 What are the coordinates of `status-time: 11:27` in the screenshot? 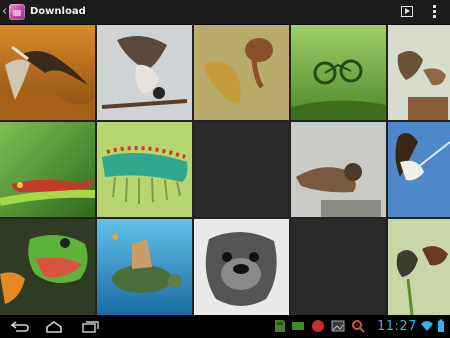 It's located at (397, 326).